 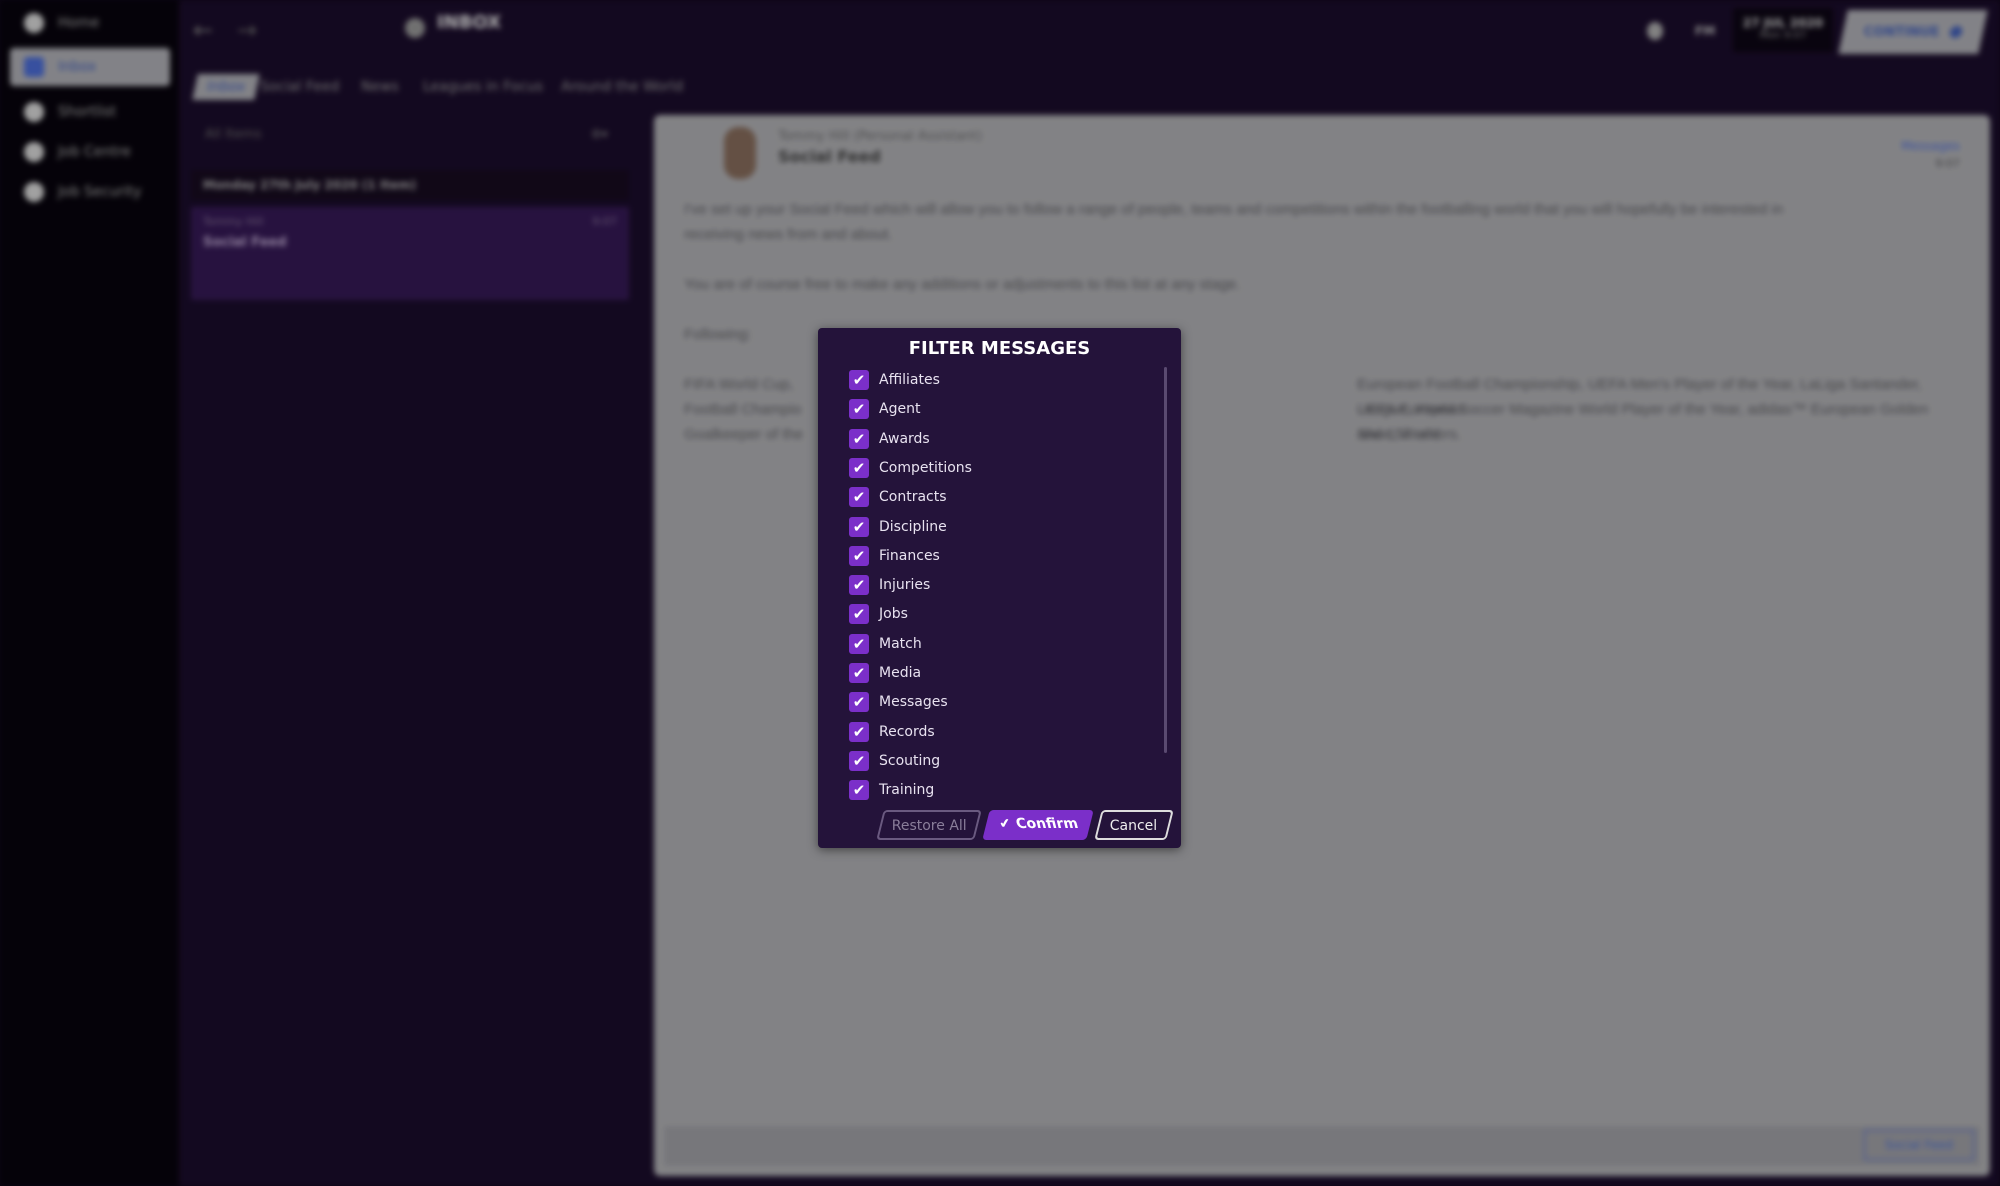 I want to click on filter-option-label: Jobs, so click(x=893, y=614).